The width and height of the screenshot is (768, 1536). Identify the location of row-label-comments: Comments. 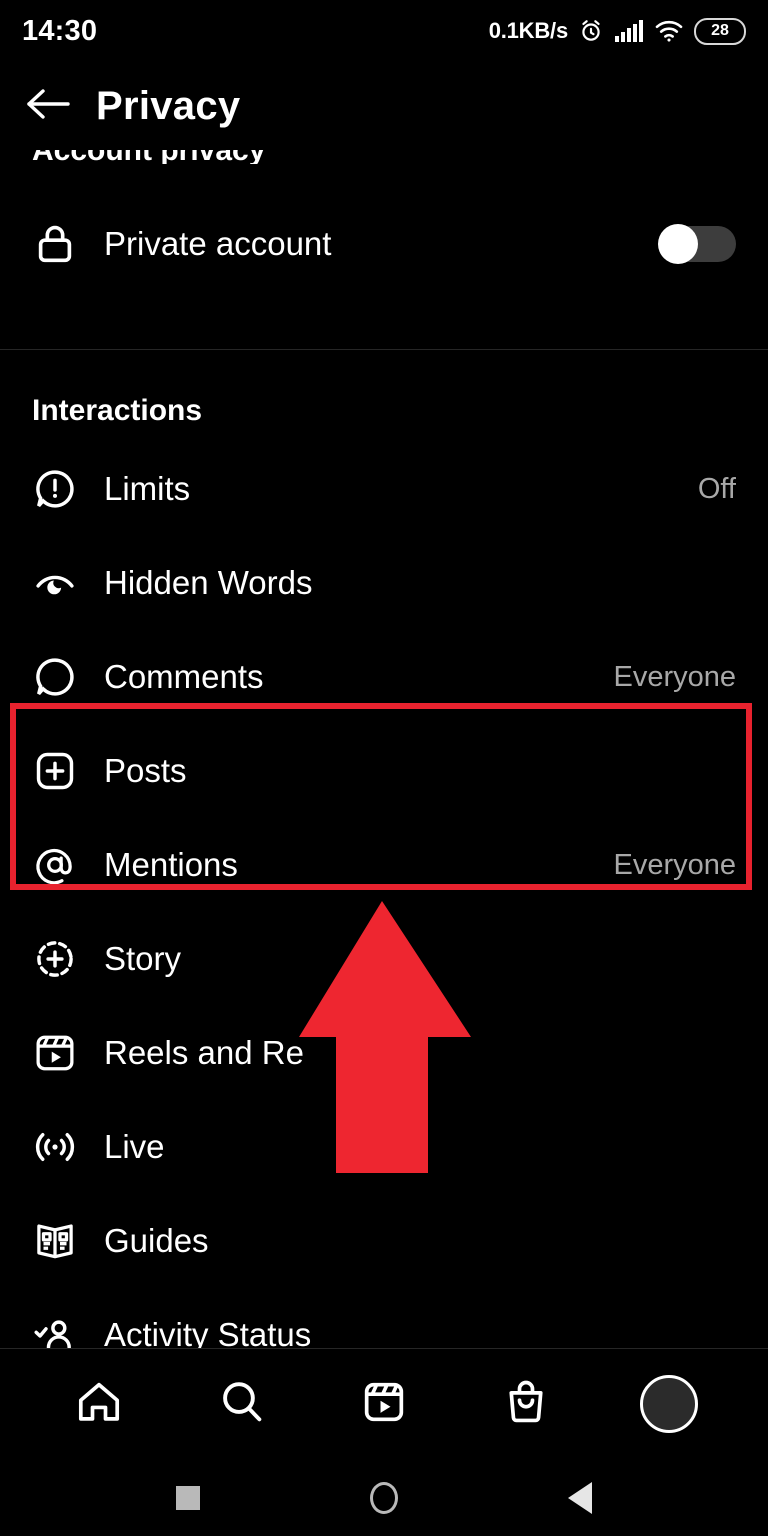
(184, 676).